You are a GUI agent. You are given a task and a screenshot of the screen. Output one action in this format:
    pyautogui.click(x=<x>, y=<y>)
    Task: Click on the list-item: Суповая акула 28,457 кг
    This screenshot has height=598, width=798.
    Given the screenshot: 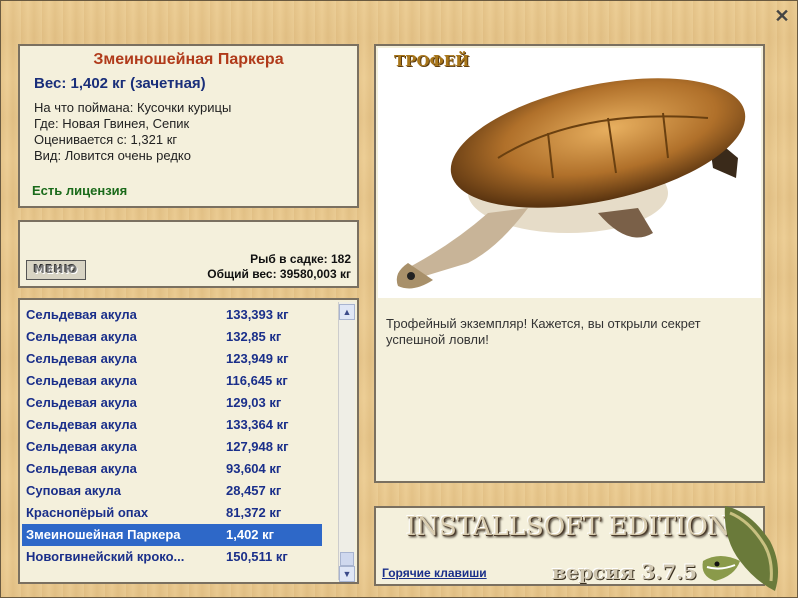 What is the action you would take?
    pyautogui.click(x=172, y=491)
    